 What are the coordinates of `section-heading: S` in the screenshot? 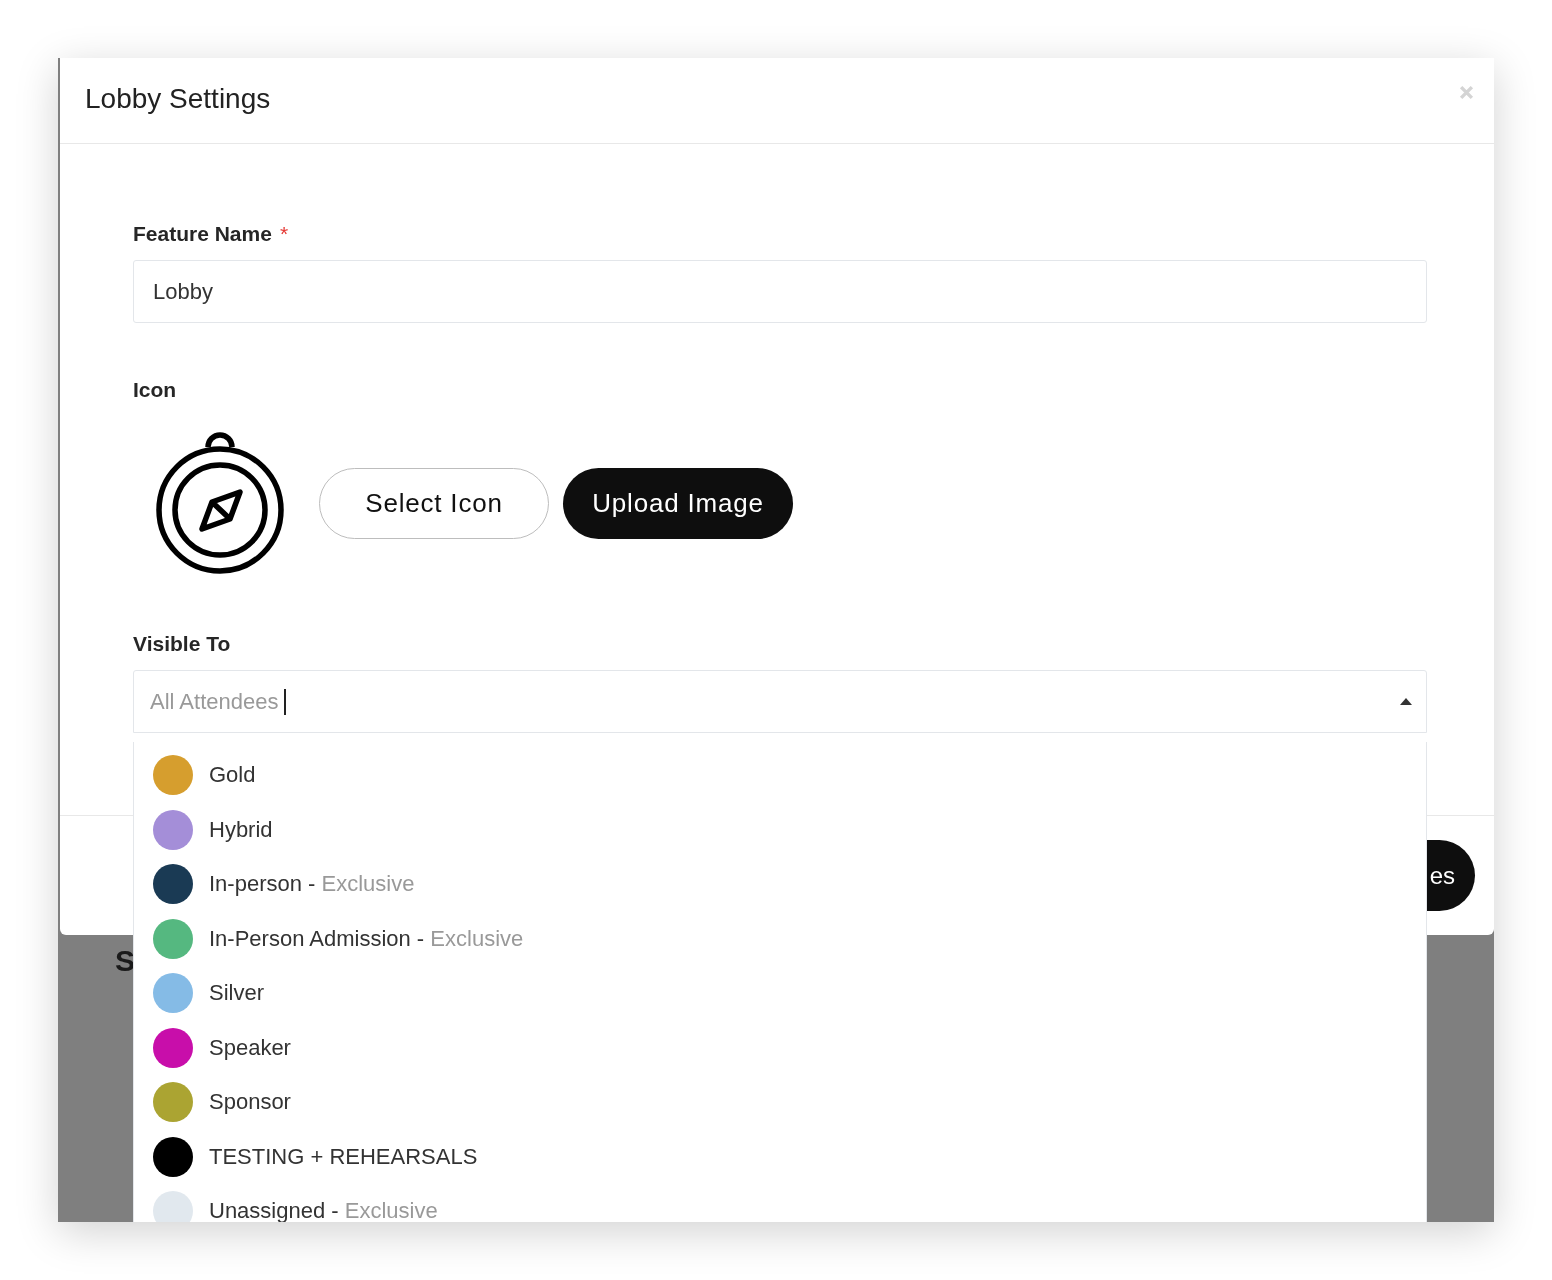 It's located at (125, 961).